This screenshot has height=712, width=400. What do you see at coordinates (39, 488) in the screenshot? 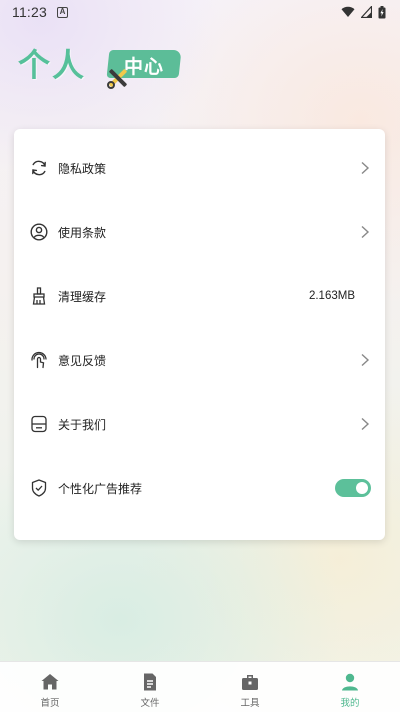
I see `shield-check-icon` at bounding box center [39, 488].